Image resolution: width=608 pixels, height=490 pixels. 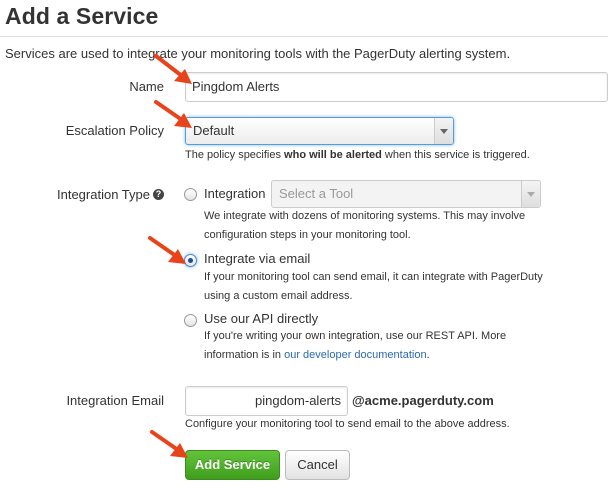 I want to click on integration-type-label: Integration Type, so click(x=103, y=194).